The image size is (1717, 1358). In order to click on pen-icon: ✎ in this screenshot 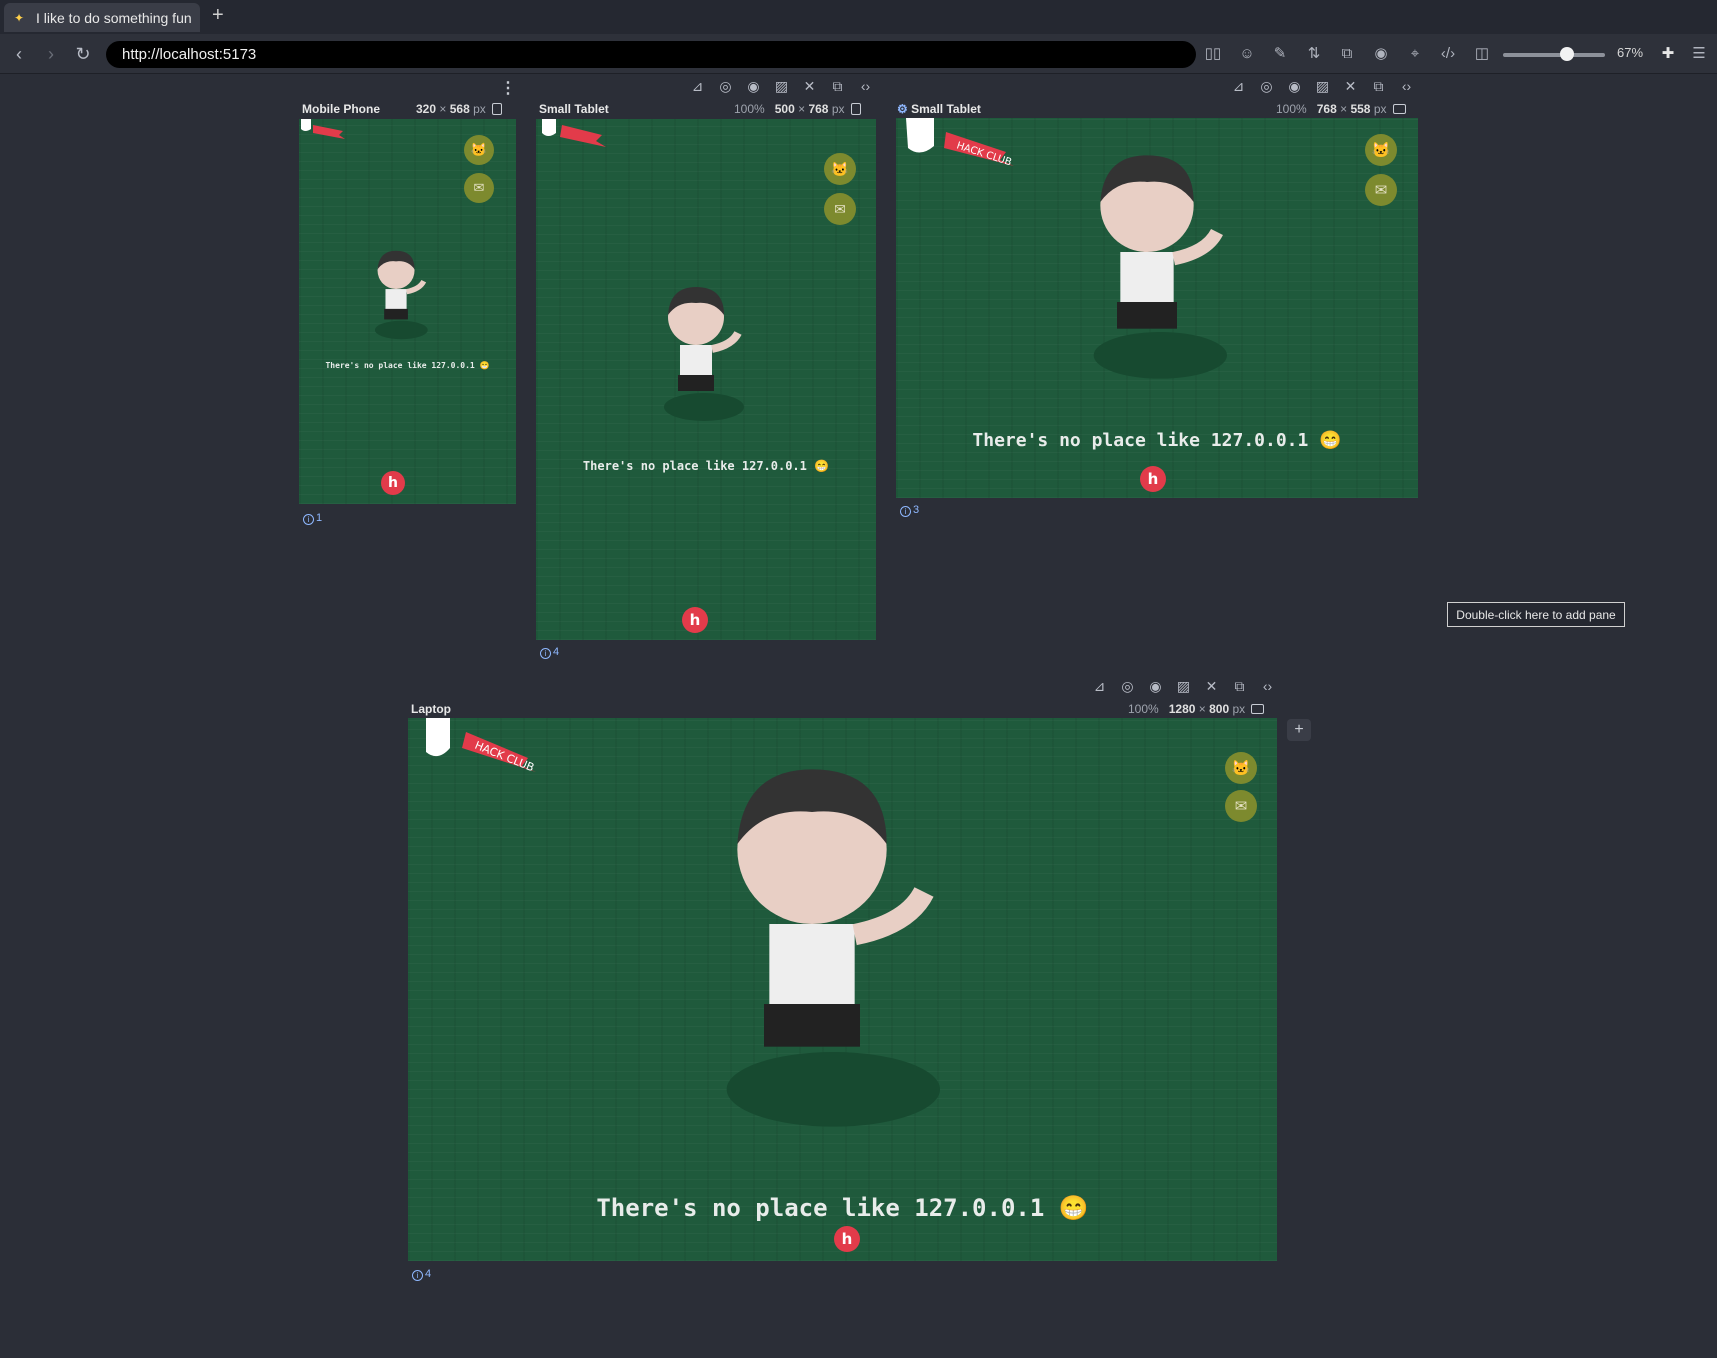, I will do `click(1280, 54)`.